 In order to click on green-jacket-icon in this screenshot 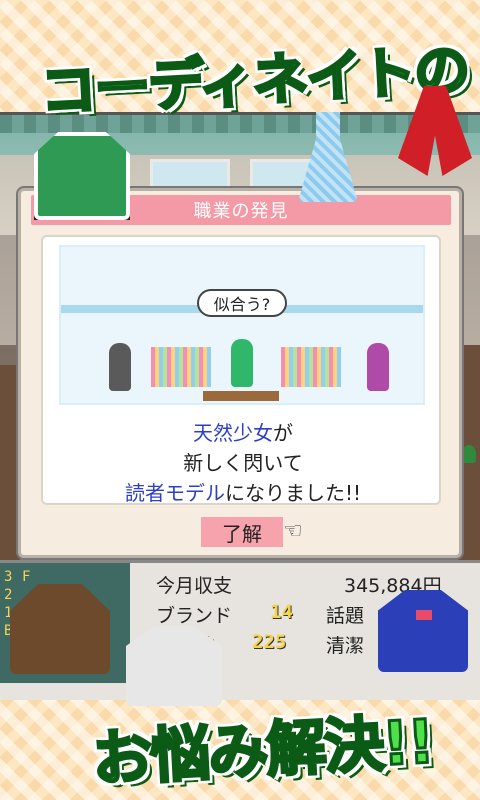, I will do `click(82, 176)`.